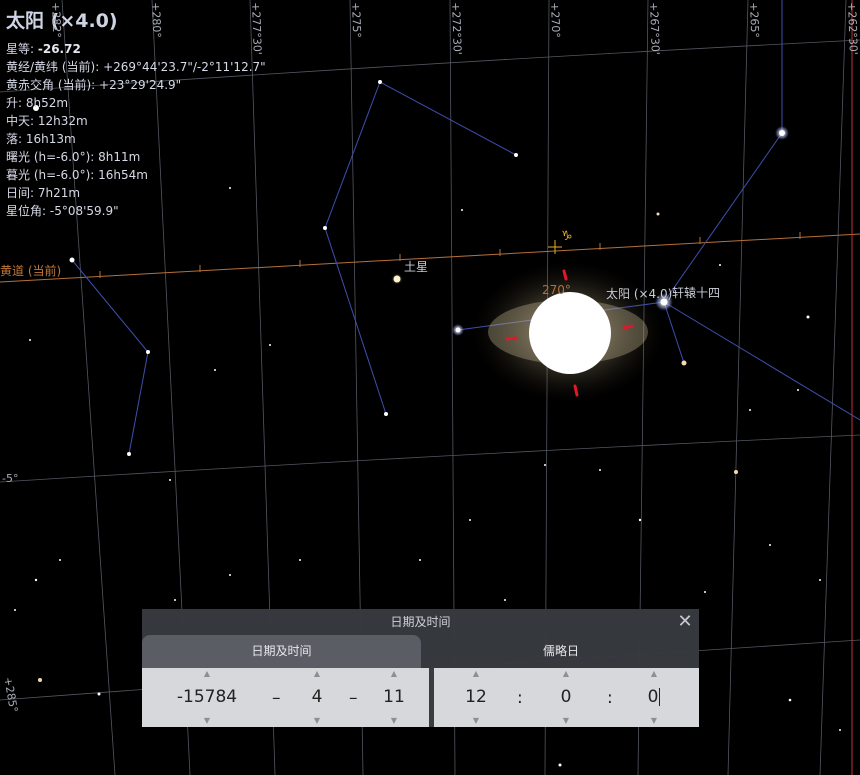 The width and height of the screenshot is (860, 775). I want to click on info-row-value: 16h13m, so click(50, 139).